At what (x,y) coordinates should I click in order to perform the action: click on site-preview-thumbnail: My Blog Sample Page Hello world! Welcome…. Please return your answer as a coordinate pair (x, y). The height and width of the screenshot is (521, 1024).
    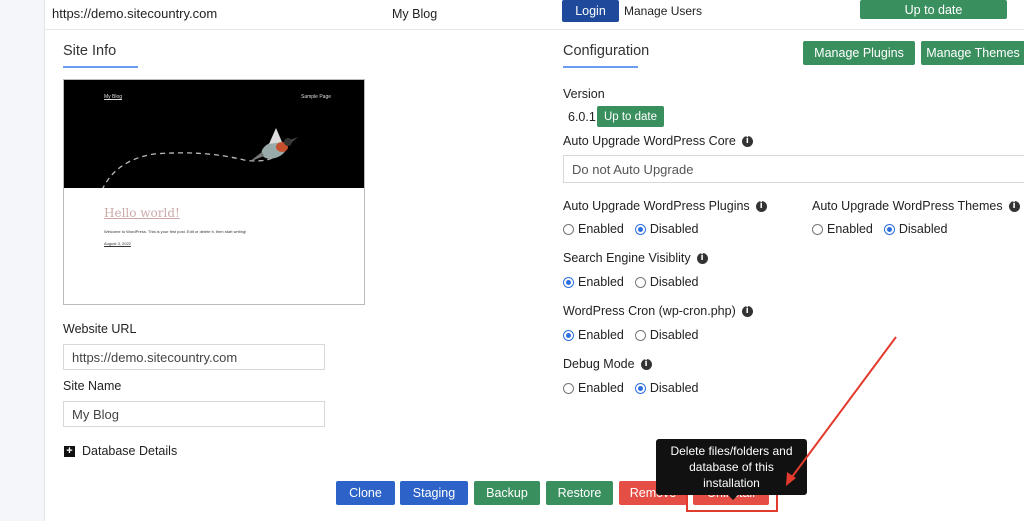
    Looking at the image, I should click on (214, 192).